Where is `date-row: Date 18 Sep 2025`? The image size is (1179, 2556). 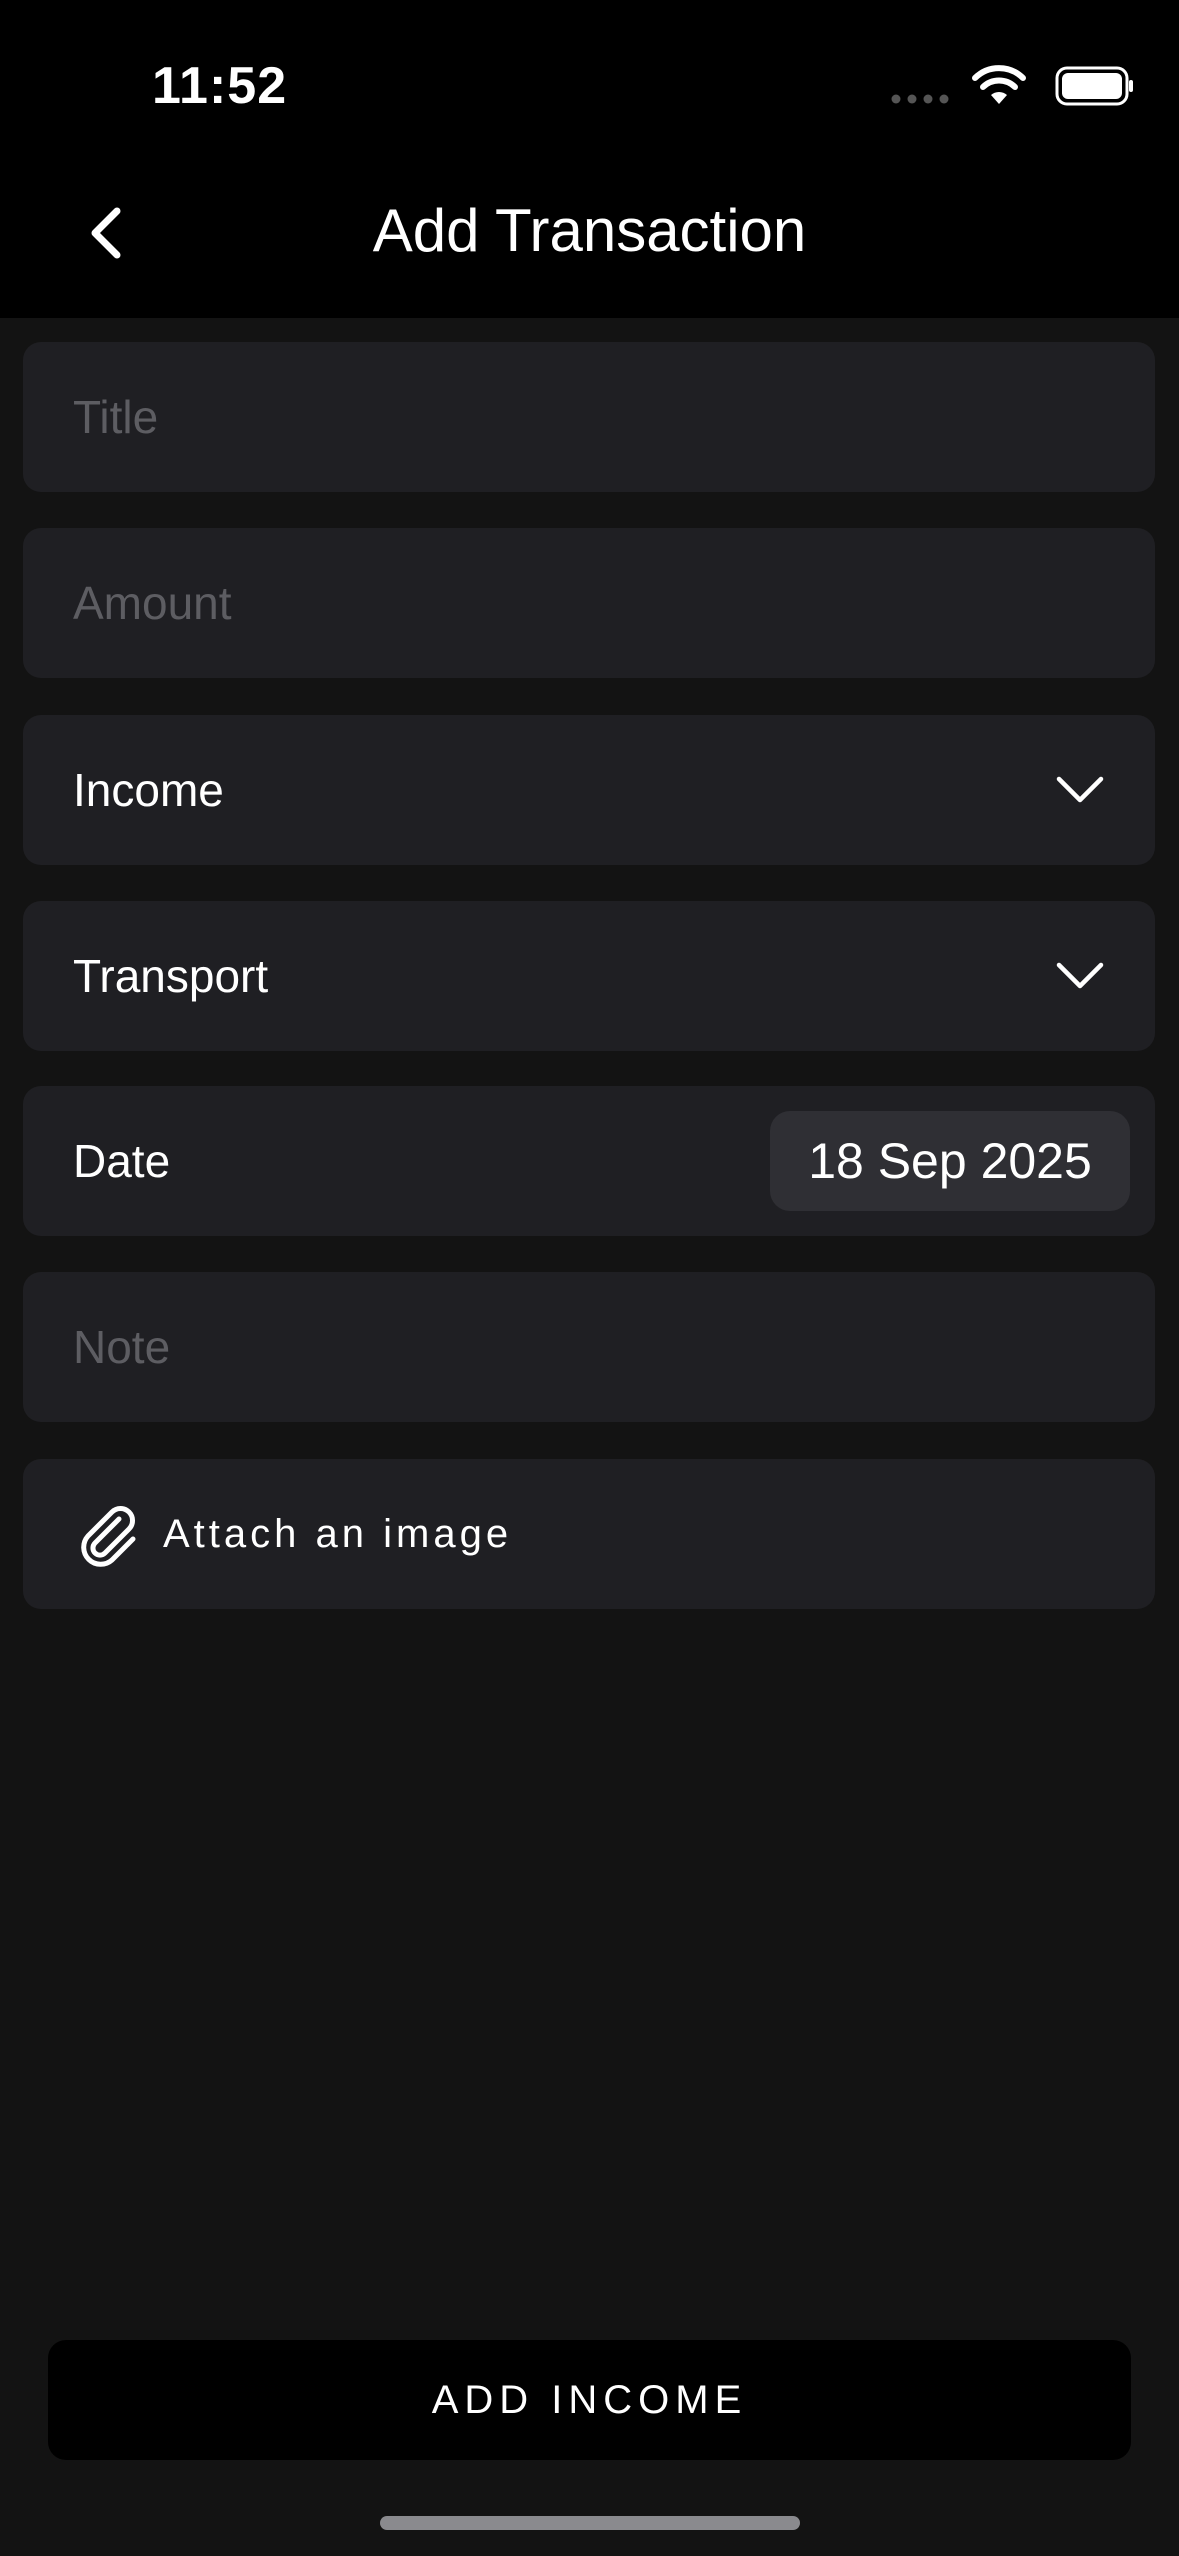
date-row: Date 18 Sep 2025 is located at coordinates (589, 1161).